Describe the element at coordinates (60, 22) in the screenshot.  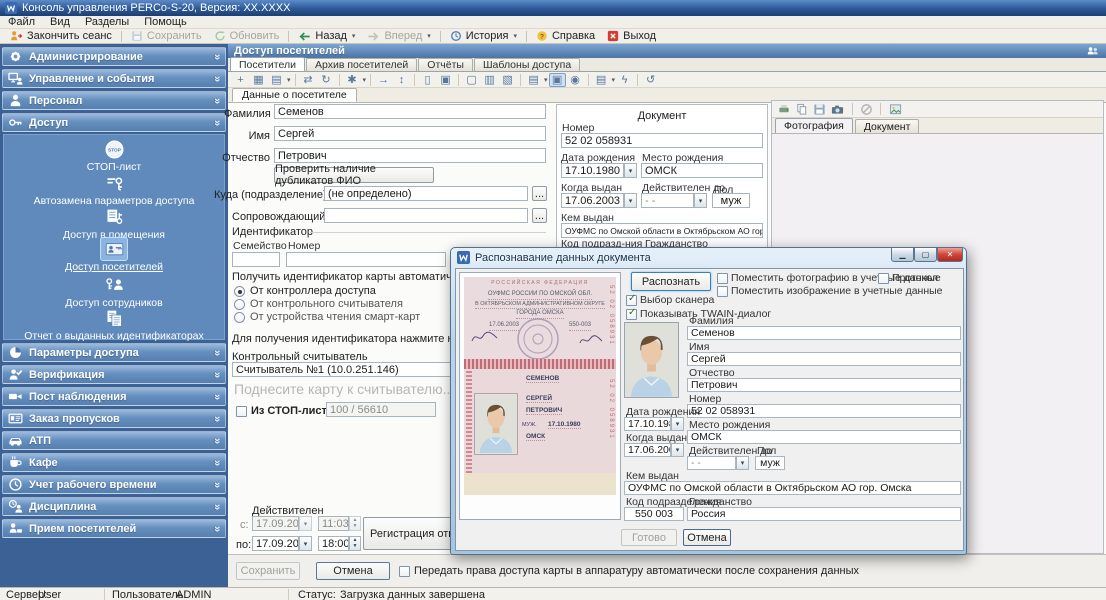
I see `menu-view: Вид` at that location.